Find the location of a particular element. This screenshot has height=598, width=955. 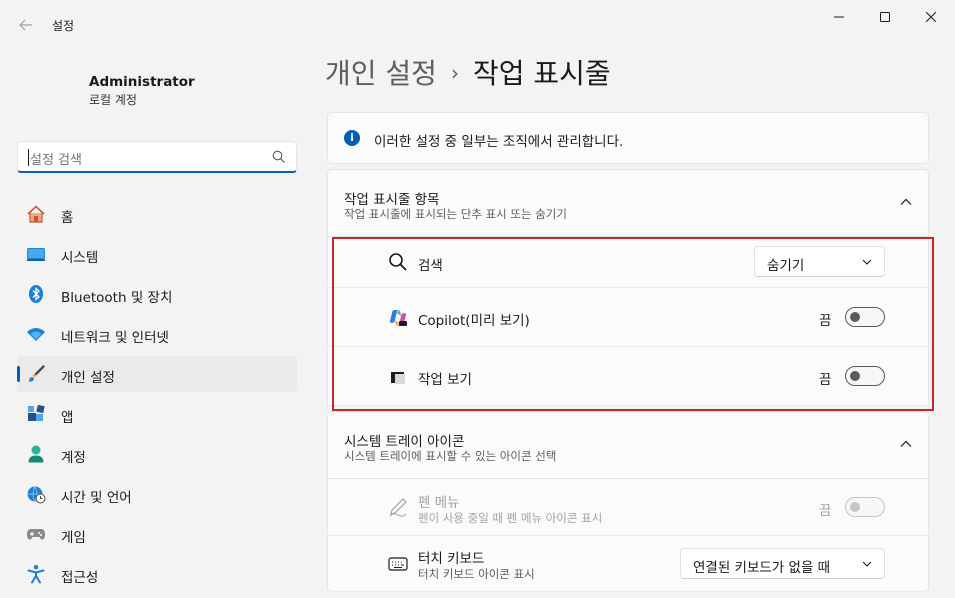

sidebar-item-label: 네트워크 및 인터넷 is located at coordinates (115, 338).